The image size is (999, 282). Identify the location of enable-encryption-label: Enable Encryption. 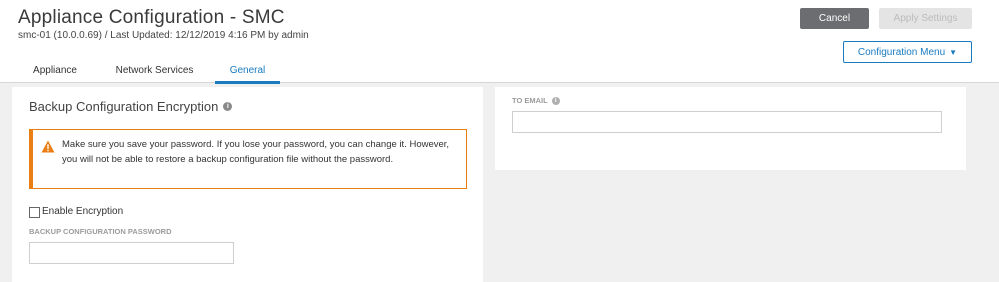
(82, 211).